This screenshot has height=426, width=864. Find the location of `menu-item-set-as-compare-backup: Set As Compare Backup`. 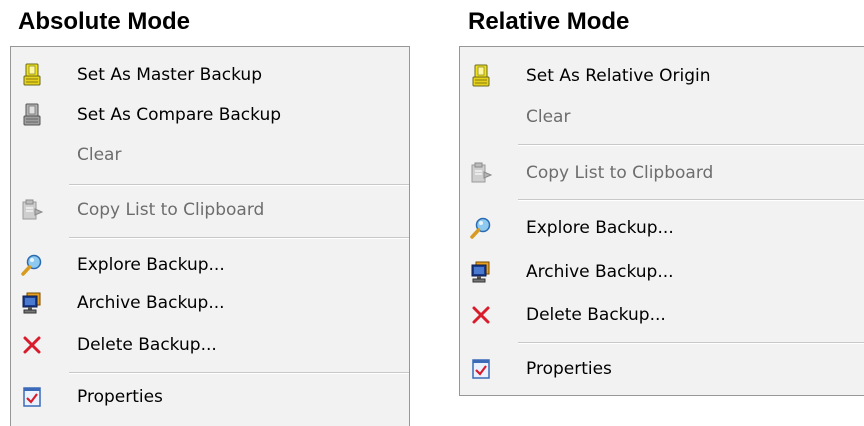

menu-item-set-as-compare-backup: Set As Compare Backup is located at coordinates (210, 115).